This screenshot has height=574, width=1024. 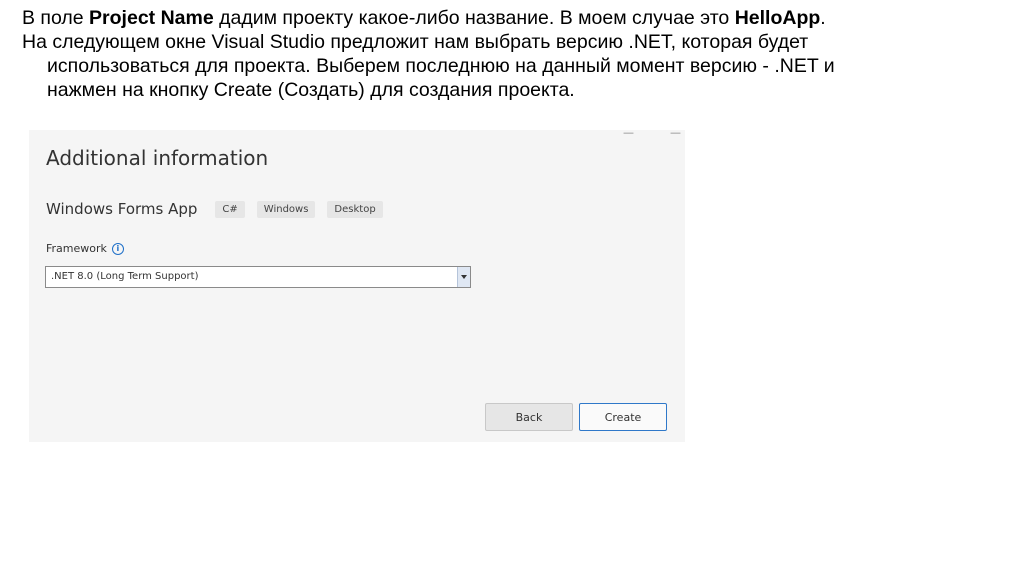 I want to click on back-button: Back, so click(x=529, y=417).